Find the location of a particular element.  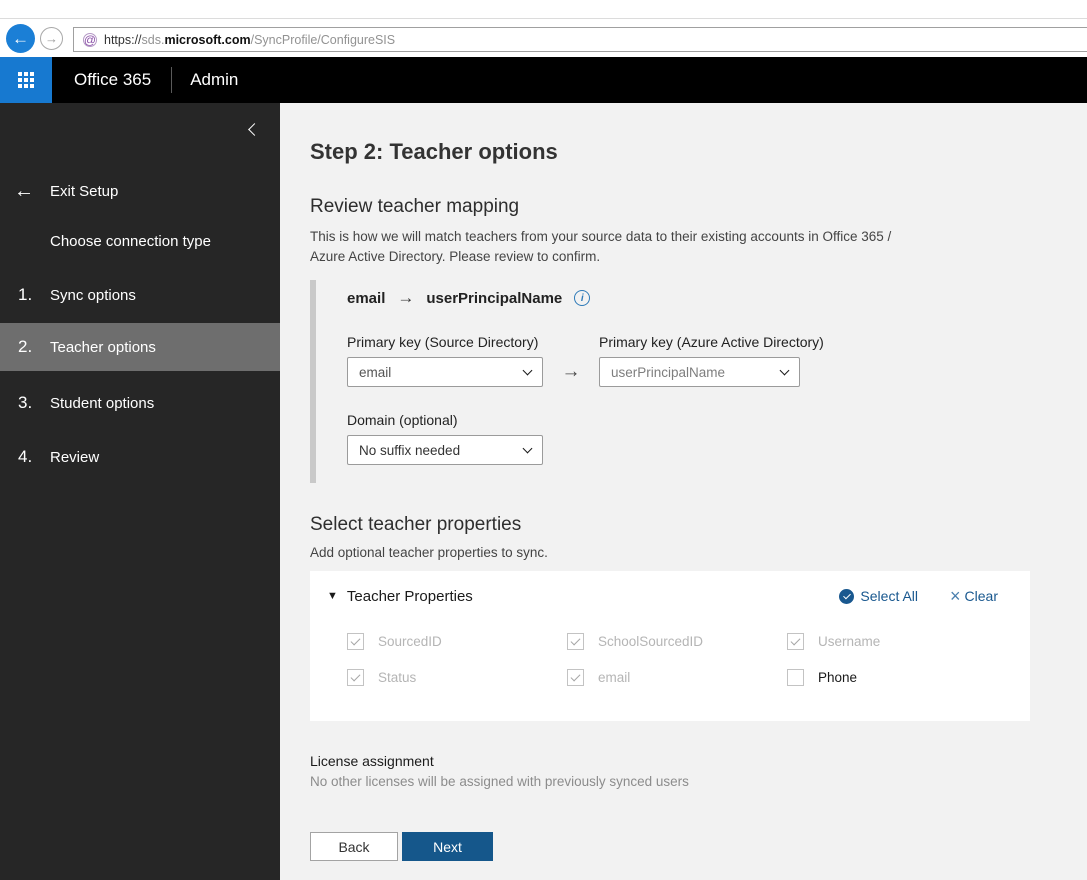

properties-section-heading: Select teacher properties is located at coordinates (416, 524).